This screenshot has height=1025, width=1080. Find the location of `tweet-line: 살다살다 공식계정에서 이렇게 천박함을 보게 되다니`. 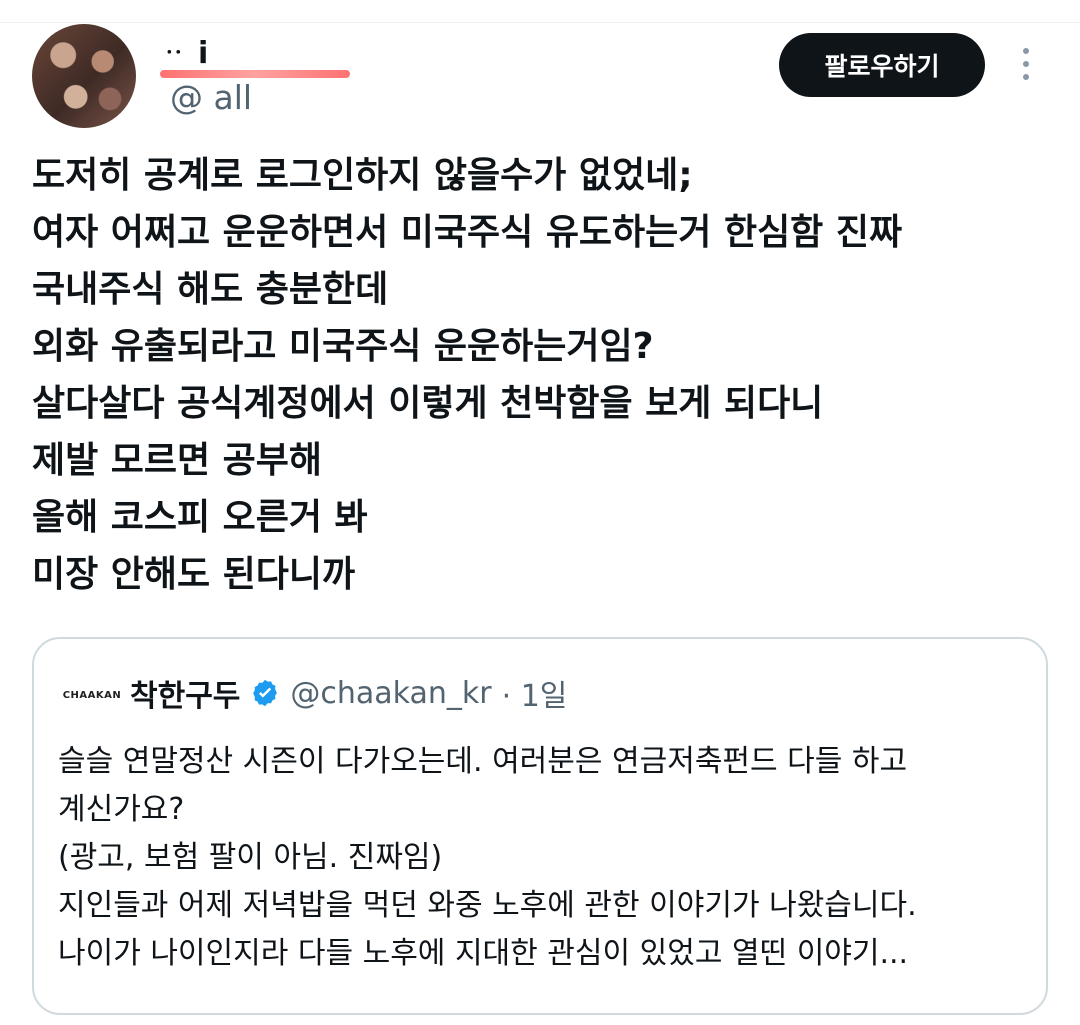

tweet-line: 살다살다 공식계정에서 이렇게 천박함을 보게 되다니 is located at coordinates (428, 403).